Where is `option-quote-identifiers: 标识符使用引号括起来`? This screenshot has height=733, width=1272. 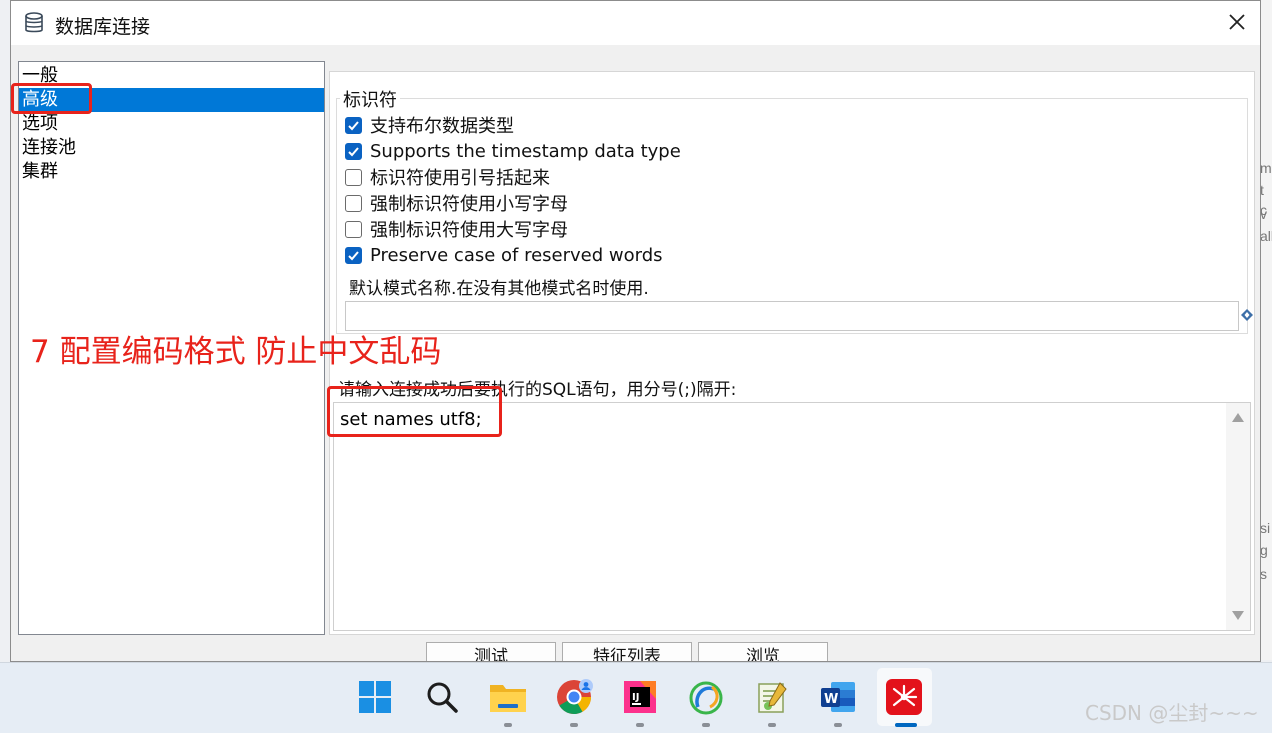 option-quote-identifiers: 标识符使用引号括起来 is located at coordinates (447, 177).